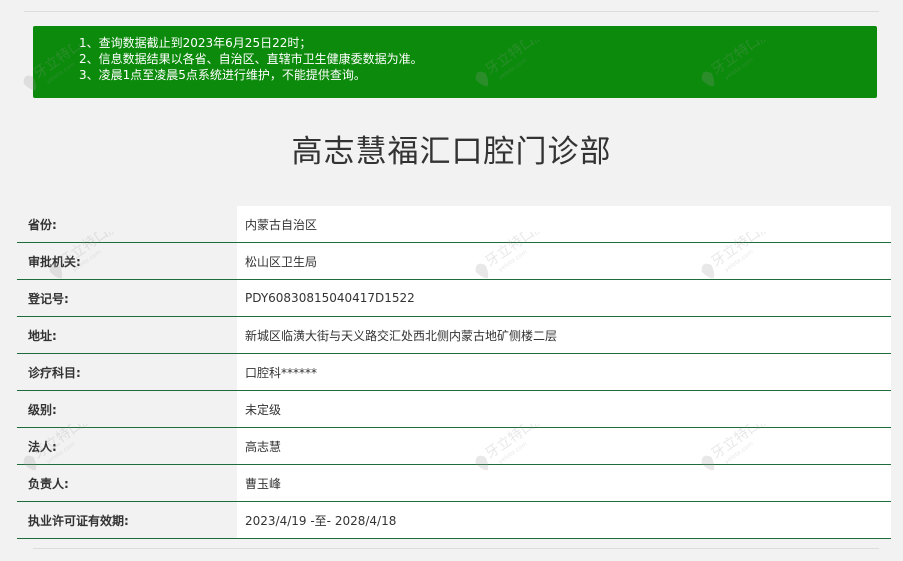  What do you see at coordinates (127, 446) in the screenshot?
I see `row-label: 法人:` at bounding box center [127, 446].